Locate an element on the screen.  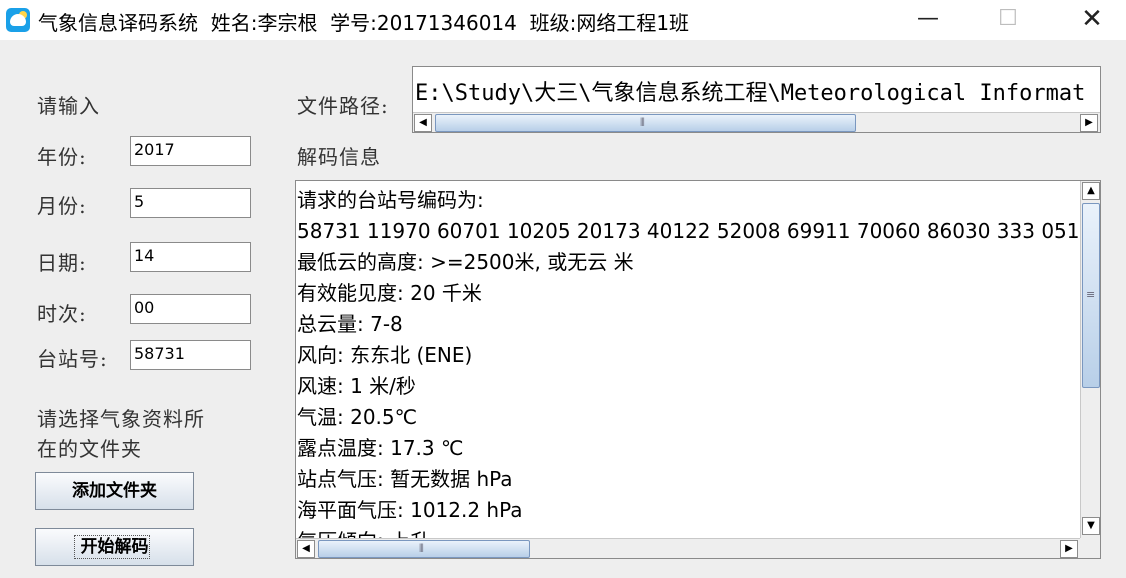
input-heading: 请输入 is located at coordinates (68, 106).